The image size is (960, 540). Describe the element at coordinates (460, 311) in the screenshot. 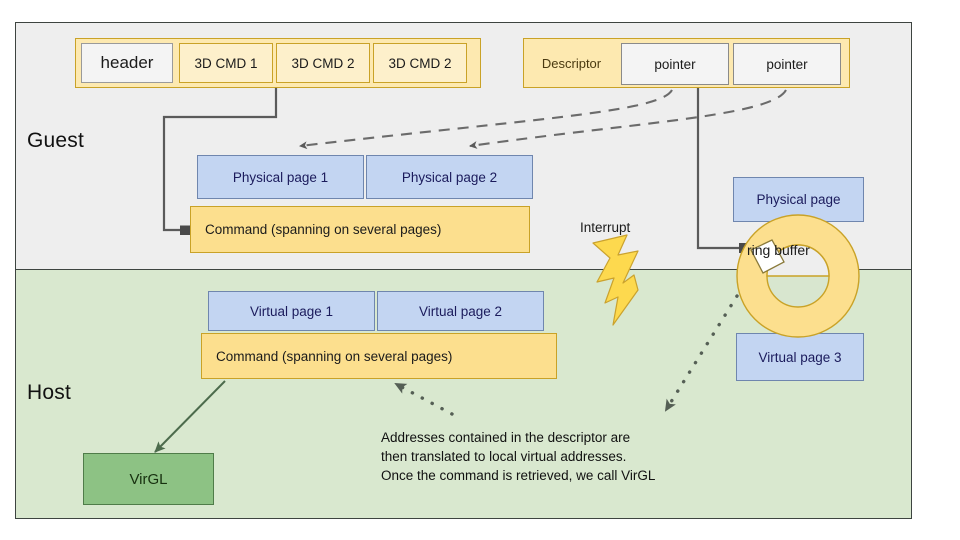

I see `virtual-page-2-box: Virtual page 2` at that location.